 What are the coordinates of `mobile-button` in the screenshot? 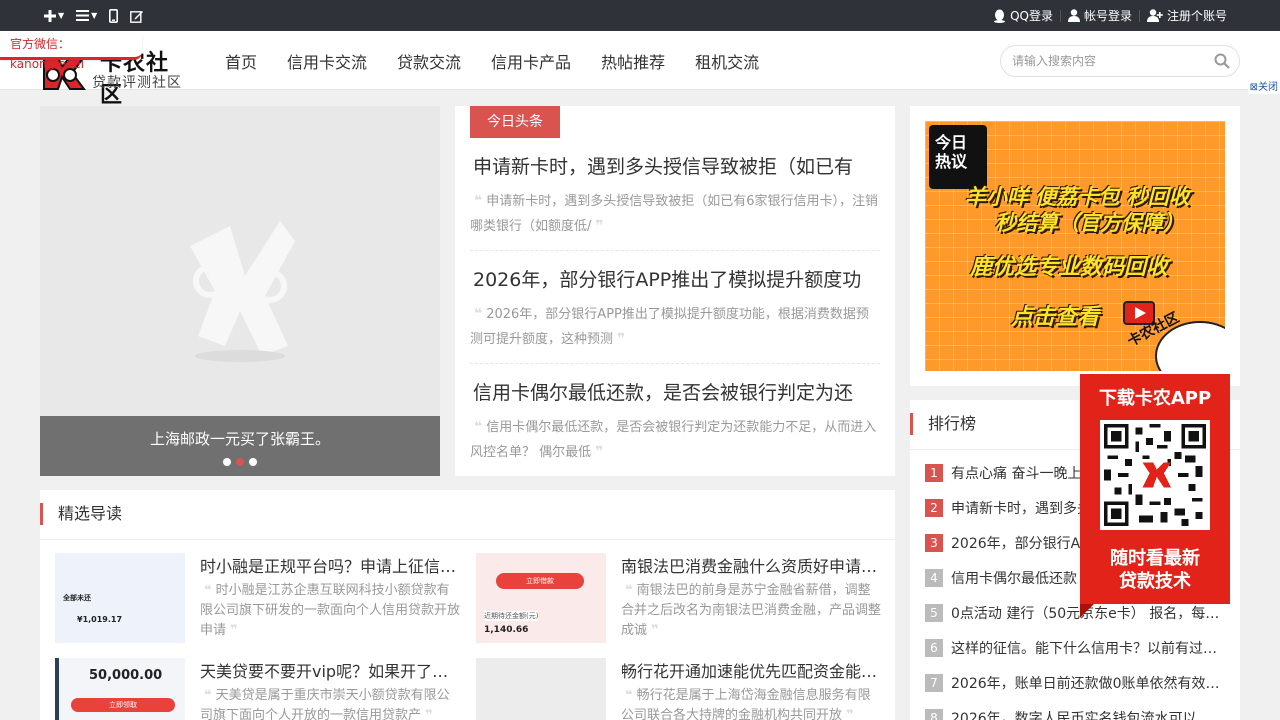 It's located at (114, 15).